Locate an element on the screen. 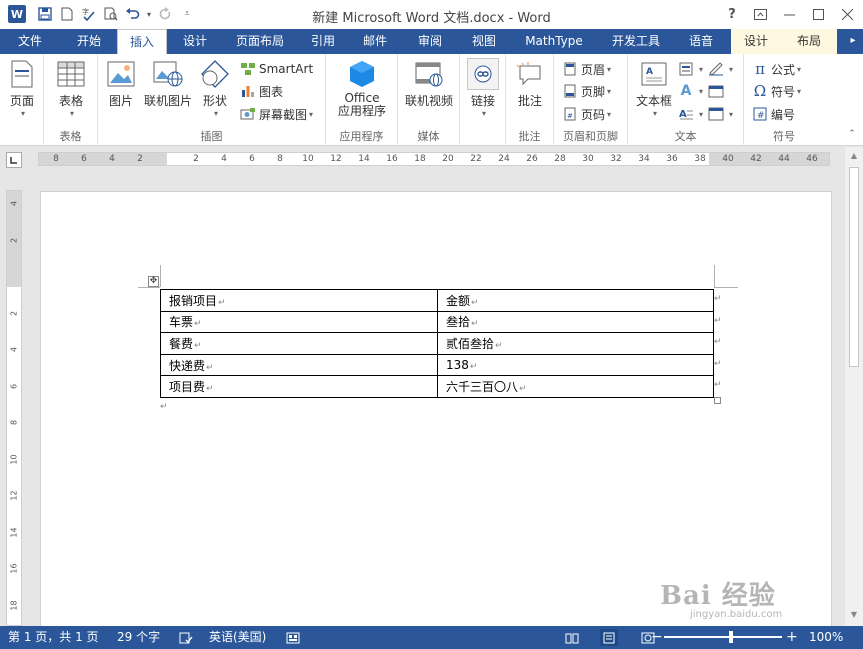  chart-button: 图表 is located at coordinates (261, 91).